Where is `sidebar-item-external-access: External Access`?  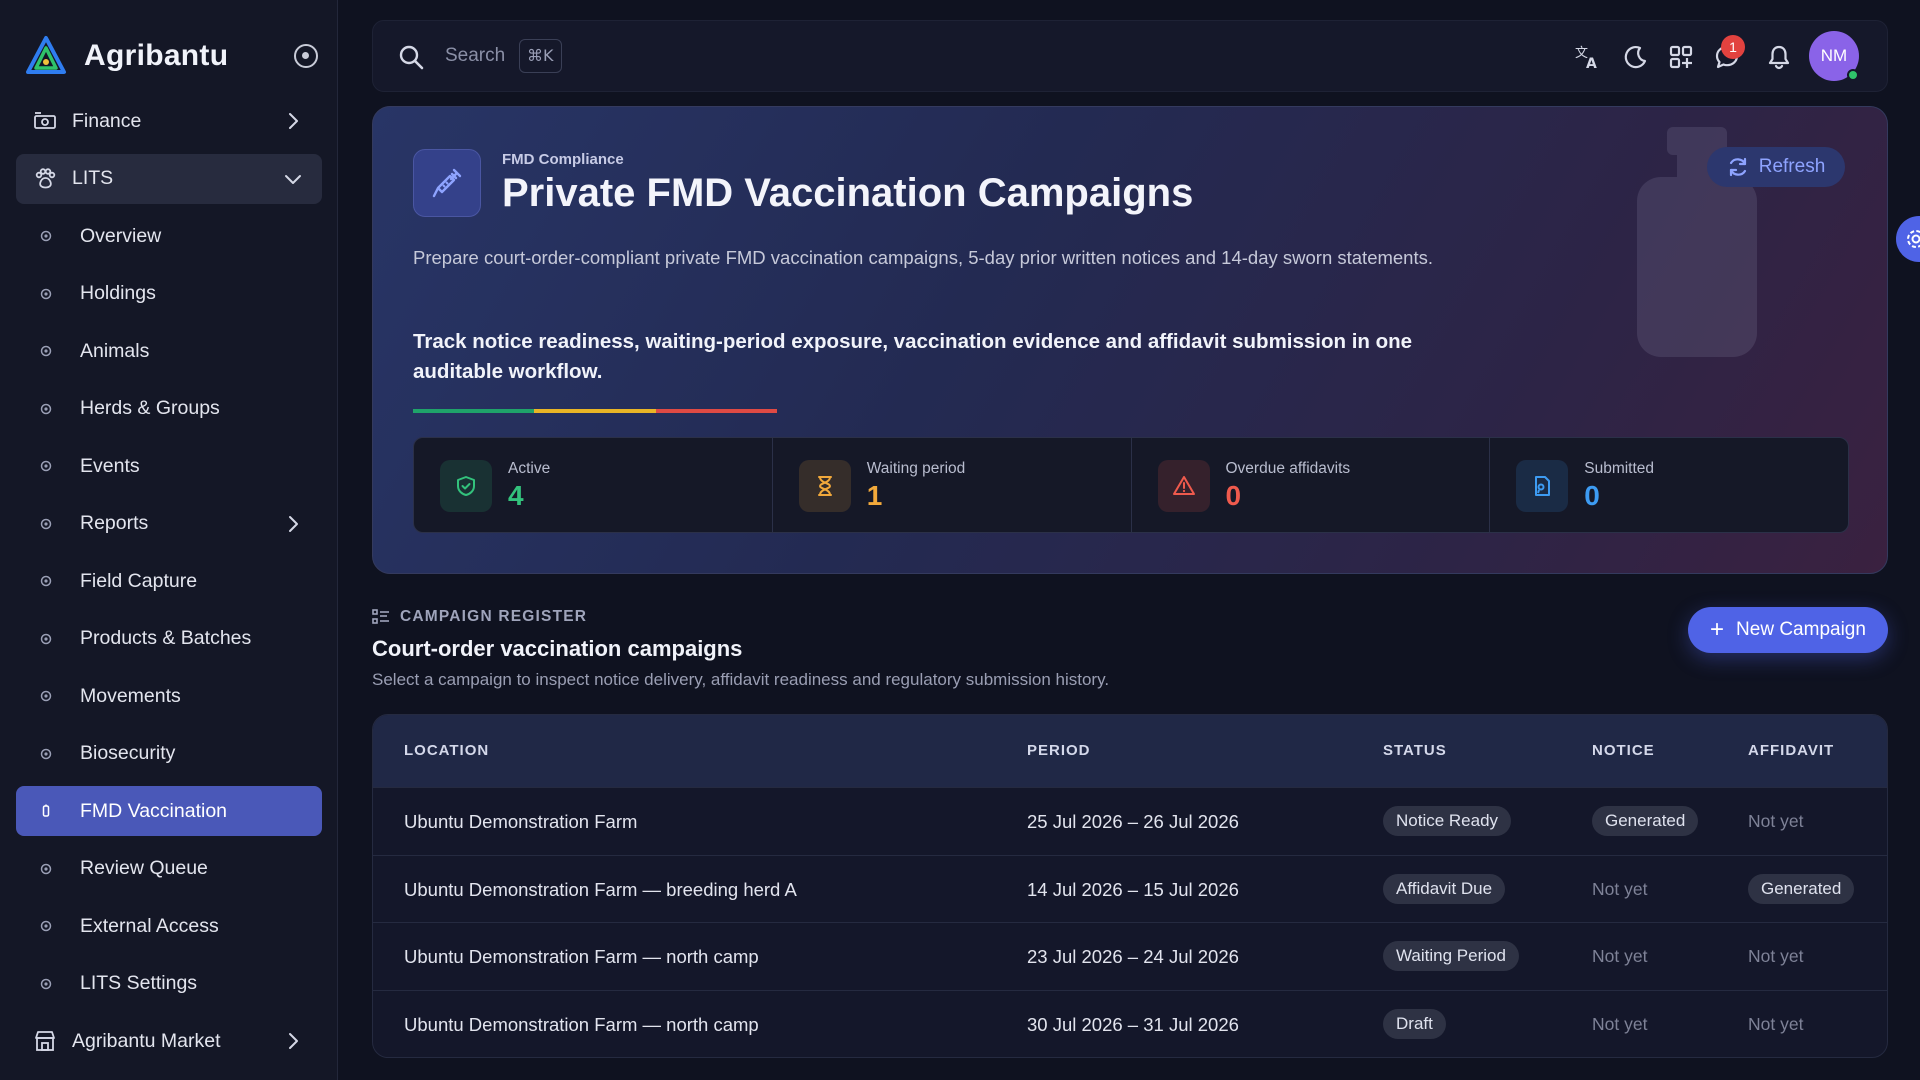
sidebar-item-external-access: External Access is located at coordinates (169, 926).